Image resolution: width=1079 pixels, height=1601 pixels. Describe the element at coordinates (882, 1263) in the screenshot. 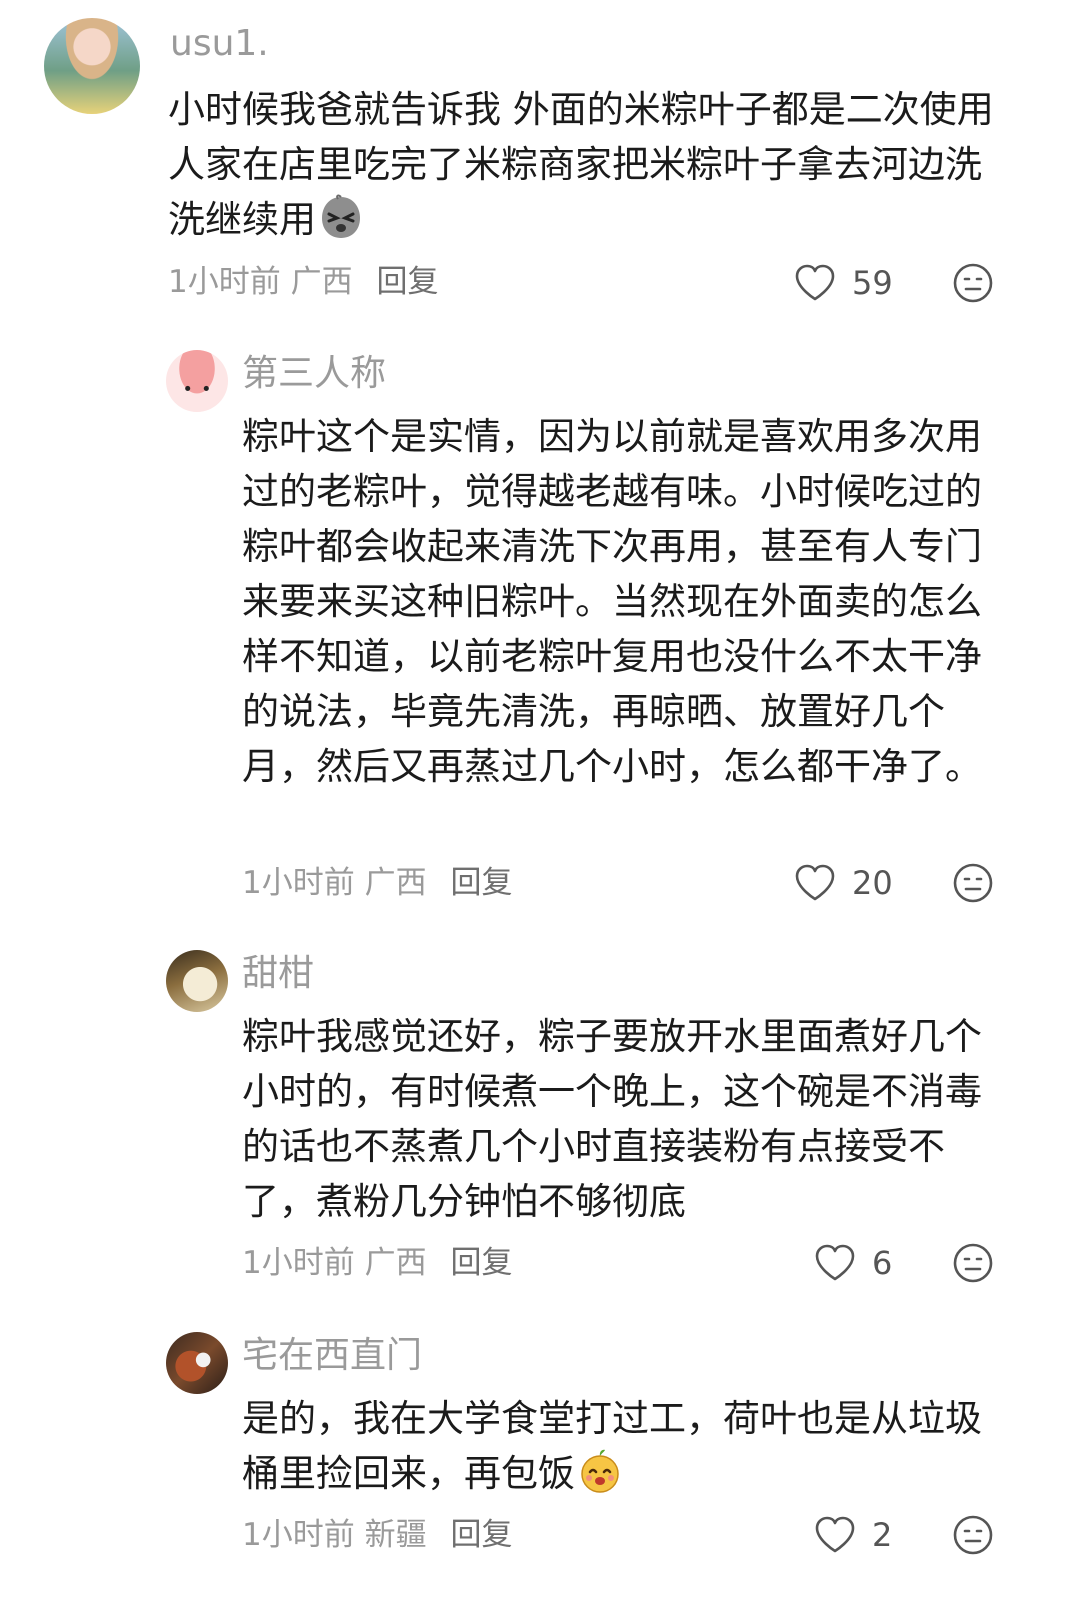

I see `like-count: 6` at that location.